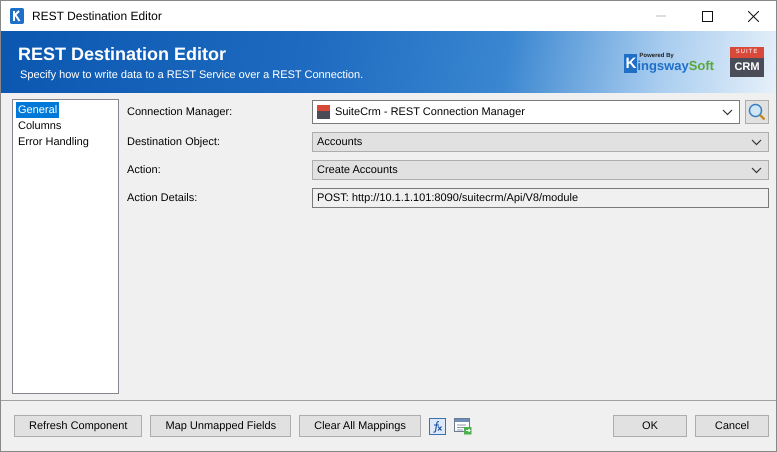 This screenshot has height=452, width=777. Describe the element at coordinates (753, 16) in the screenshot. I see `close-icon` at that location.